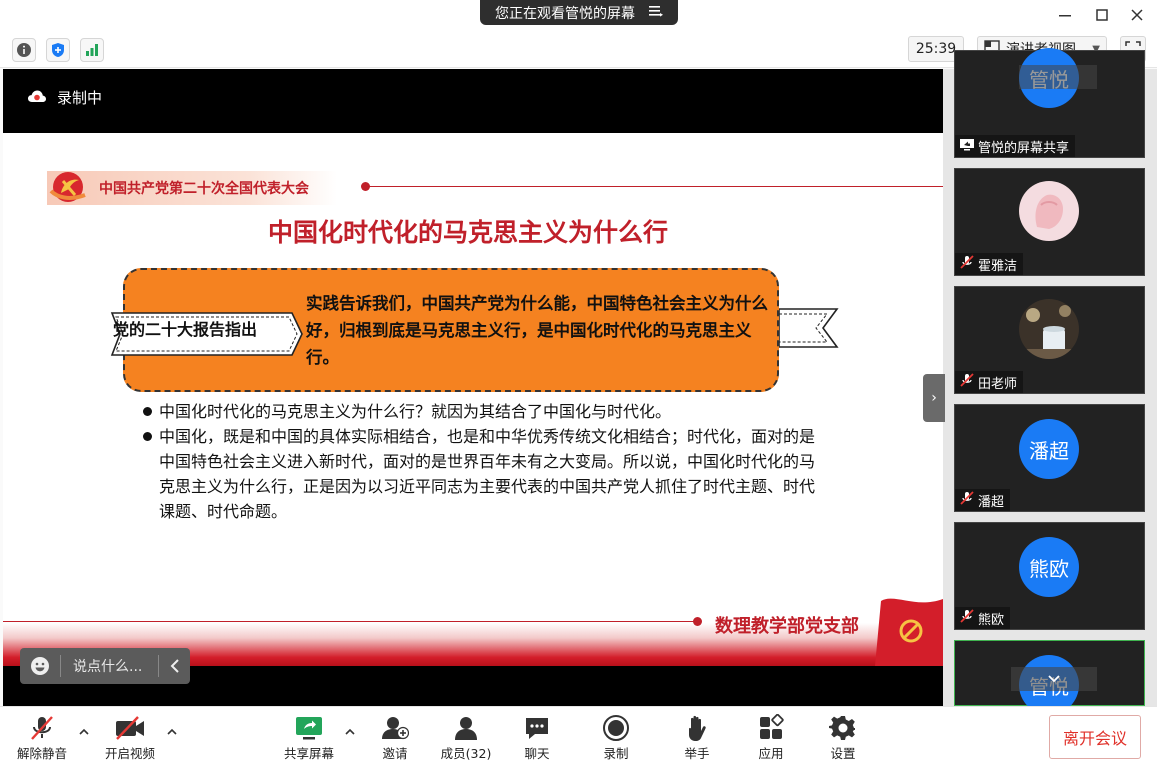 This screenshot has width=1157, height=766. I want to click on chevron-left-icon, so click(174, 666).